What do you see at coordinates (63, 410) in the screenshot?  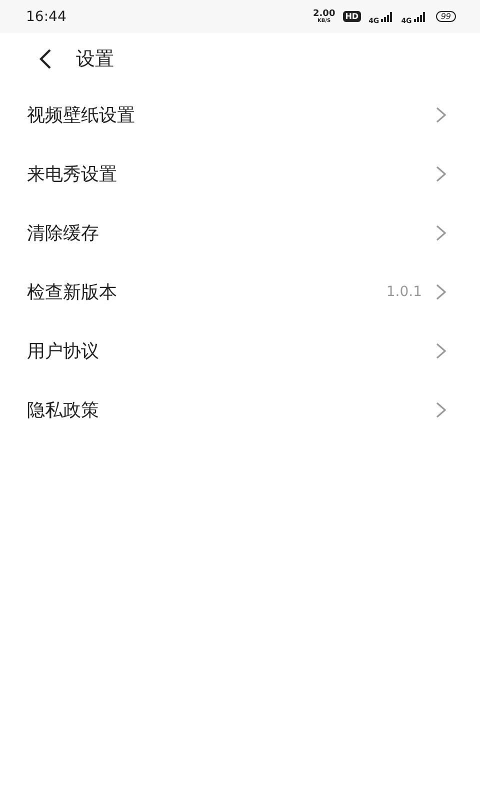 I see `item-label: 隐私政策` at bounding box center [63, 410].